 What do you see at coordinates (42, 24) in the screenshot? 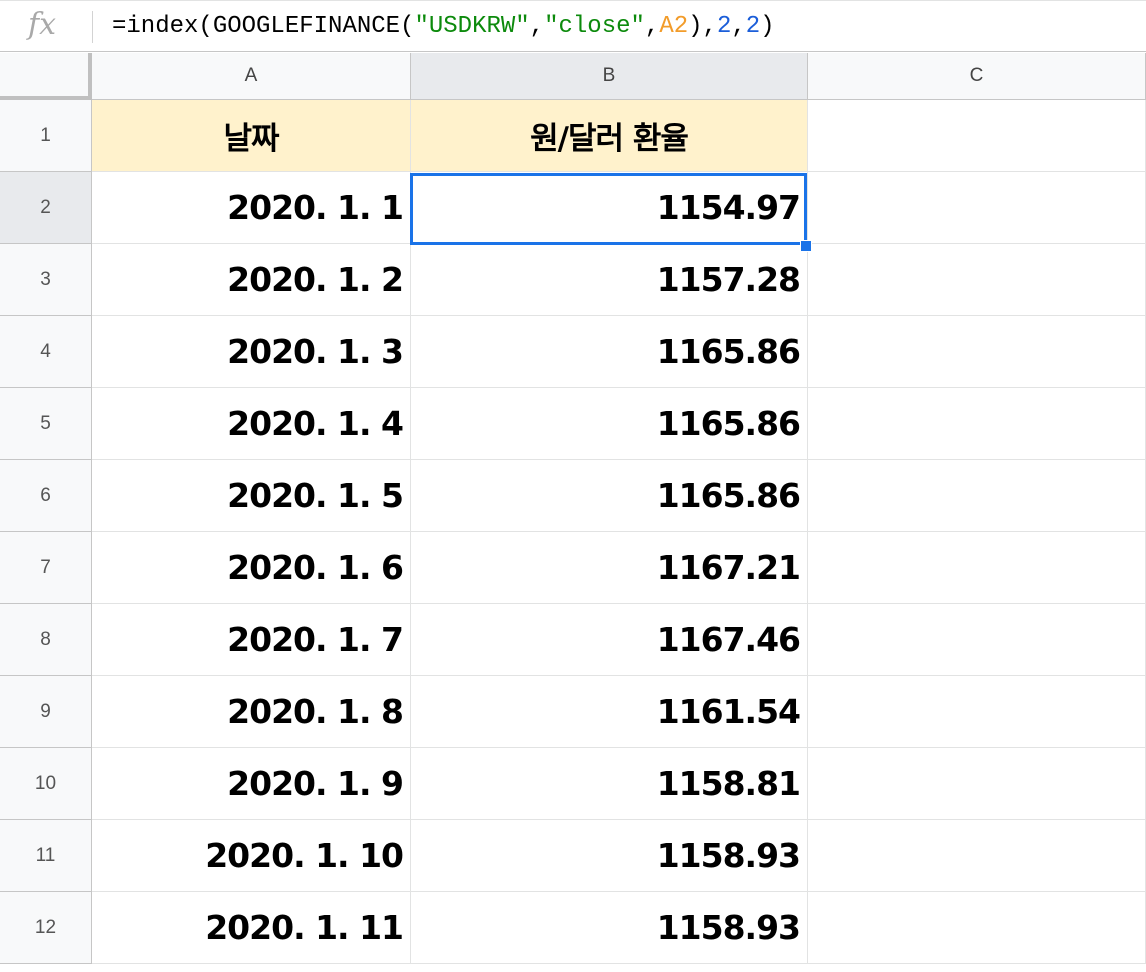
I see `function-icon: fx` at bounding box center [42, 24].